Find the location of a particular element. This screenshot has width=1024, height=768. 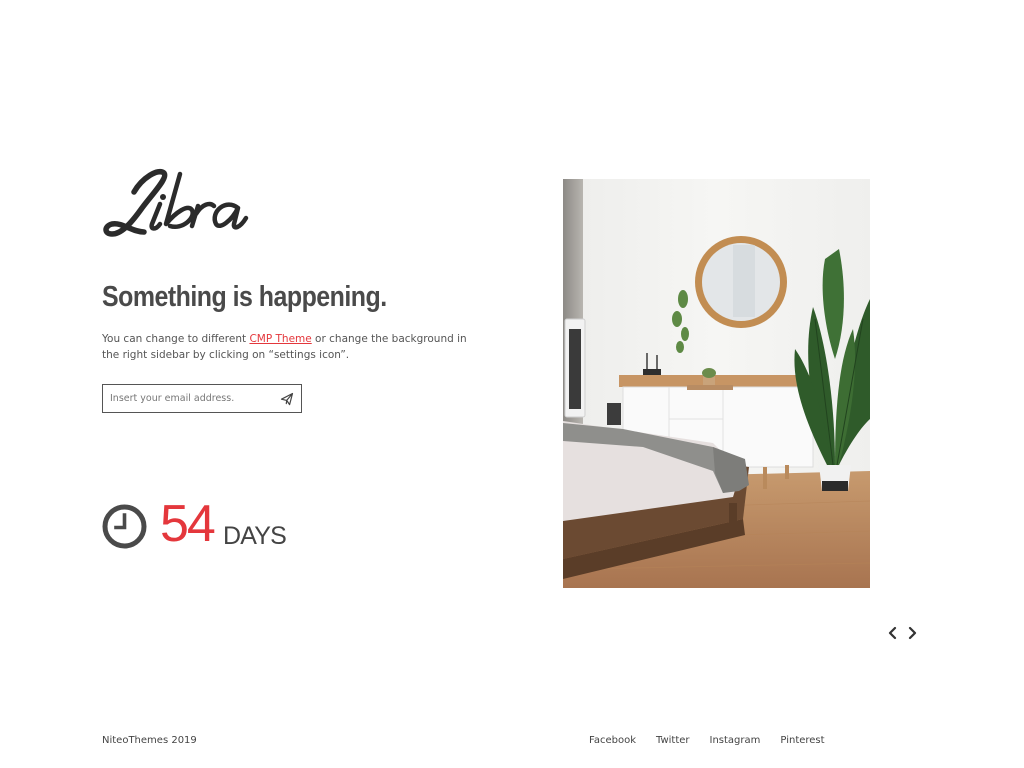

social-link-facebook: Facebook is located at coordinates (612, 740).